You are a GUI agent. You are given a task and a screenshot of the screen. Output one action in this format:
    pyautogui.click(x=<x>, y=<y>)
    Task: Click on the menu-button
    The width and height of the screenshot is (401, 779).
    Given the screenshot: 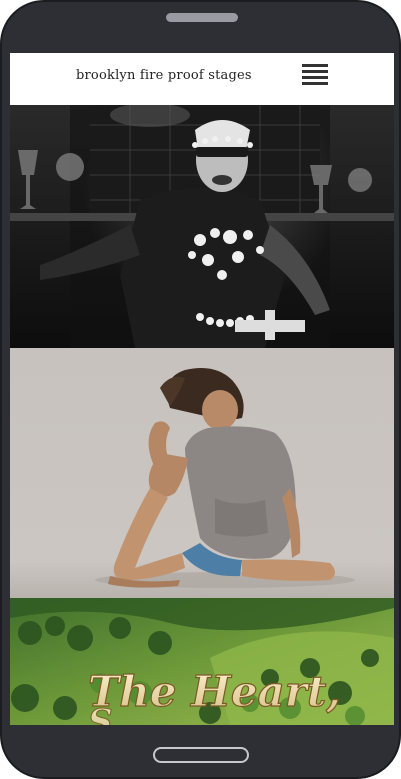 What is the action you would take?
    pyautogui.click(x=315, y=75)
    